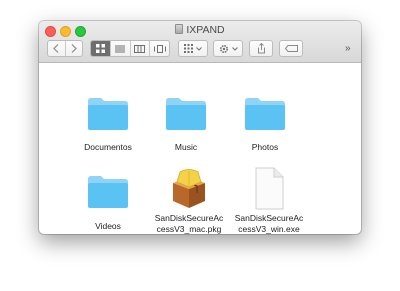 The height and width of the screenshot is (291, 400). I want to click on package-icon, so click(189, 188).